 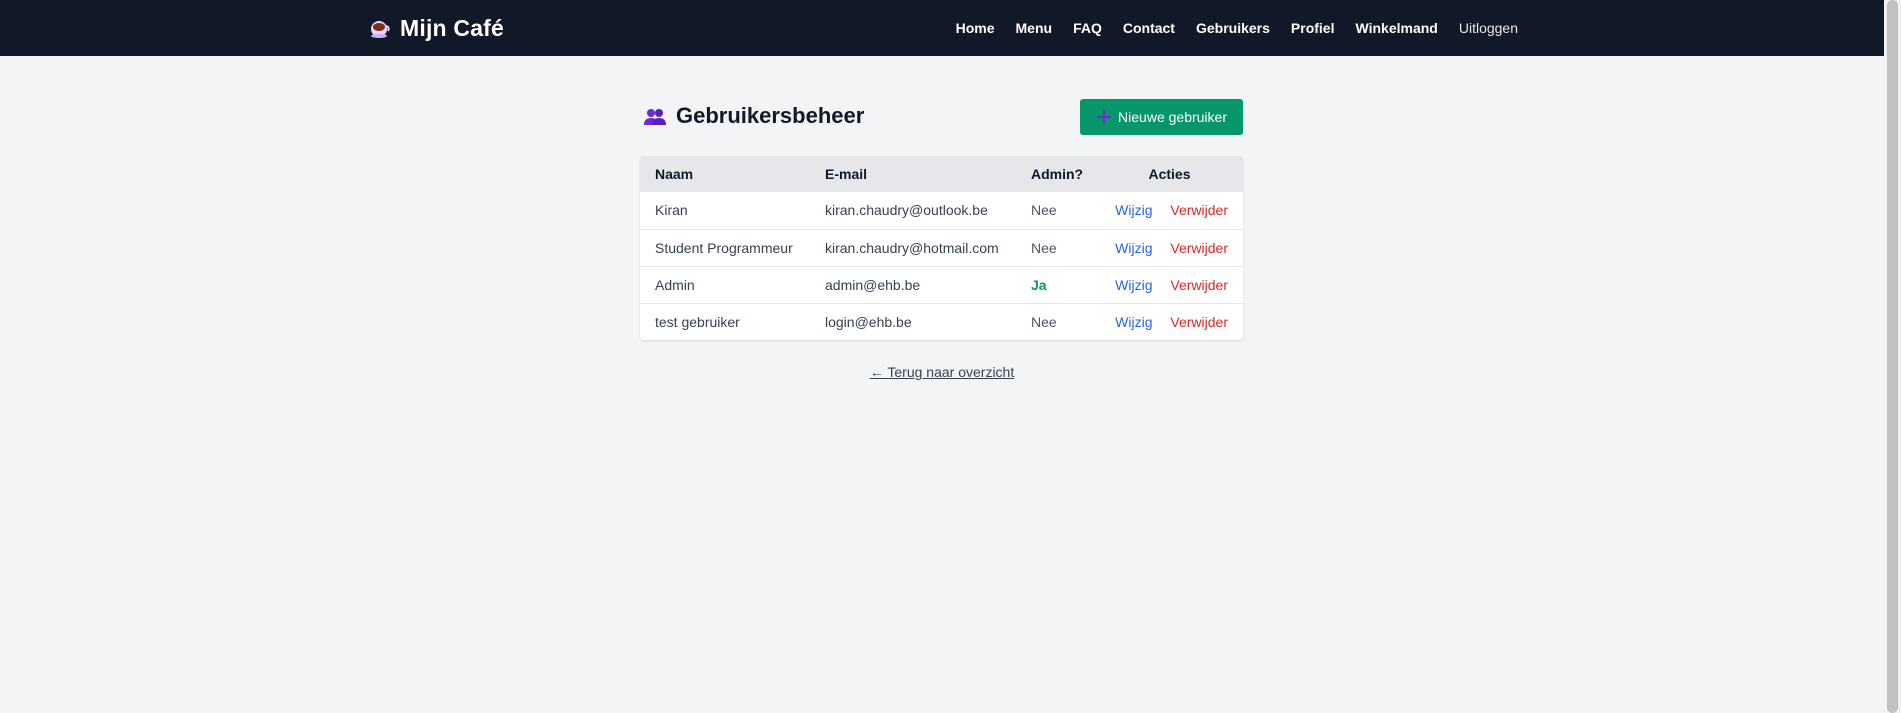 I want to click on brand-logo: Mijn Café, so click(x=436, y=28).